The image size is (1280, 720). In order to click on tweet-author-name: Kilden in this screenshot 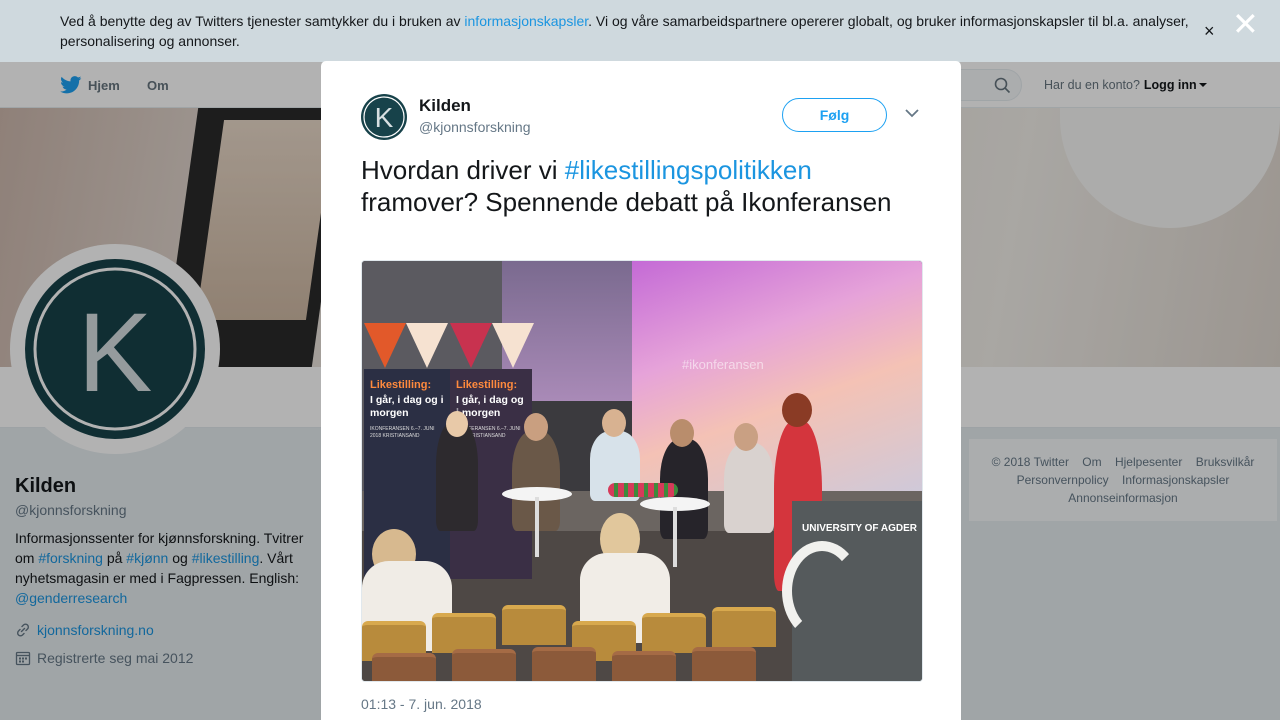, I will do `click(445, 106)`.